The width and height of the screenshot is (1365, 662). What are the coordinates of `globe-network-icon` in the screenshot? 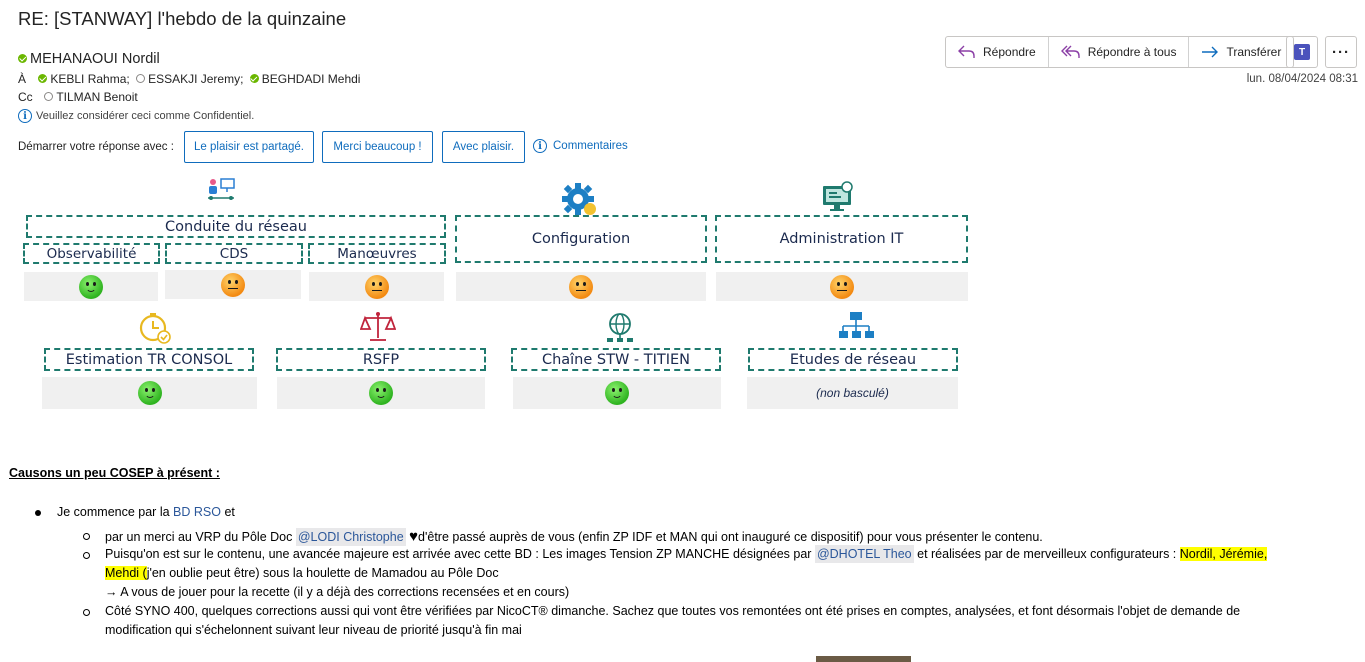 It's located at (620, 327).